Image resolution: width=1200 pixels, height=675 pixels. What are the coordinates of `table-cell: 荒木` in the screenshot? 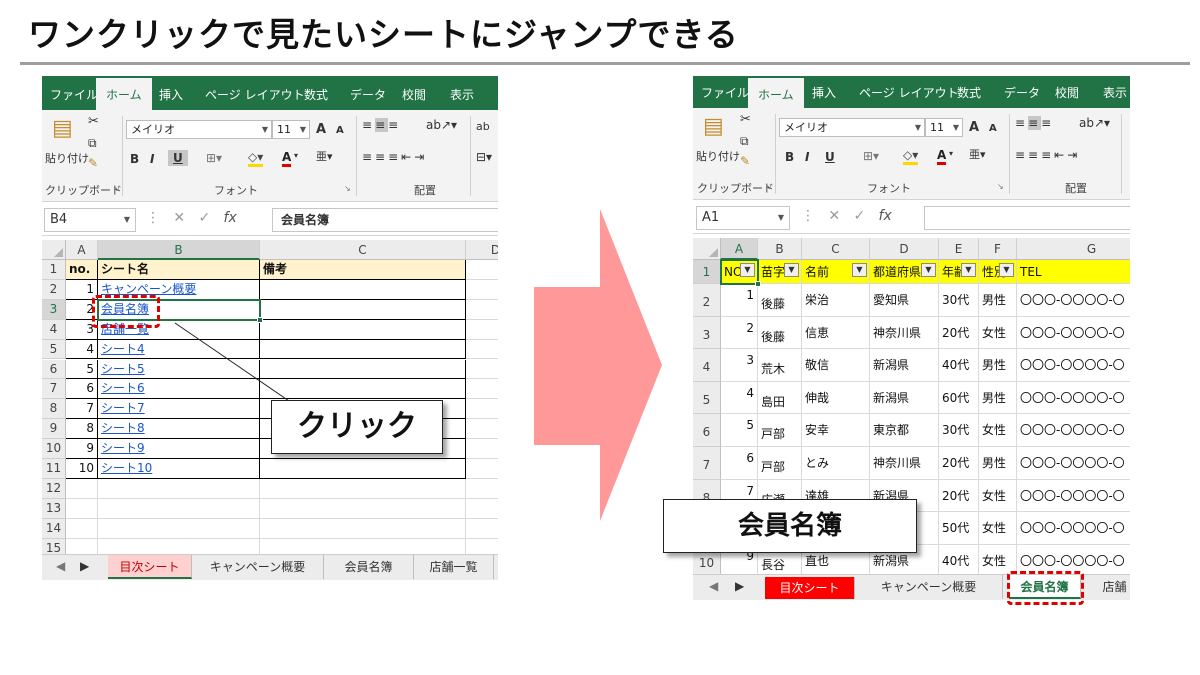 It's located at (780, 365).